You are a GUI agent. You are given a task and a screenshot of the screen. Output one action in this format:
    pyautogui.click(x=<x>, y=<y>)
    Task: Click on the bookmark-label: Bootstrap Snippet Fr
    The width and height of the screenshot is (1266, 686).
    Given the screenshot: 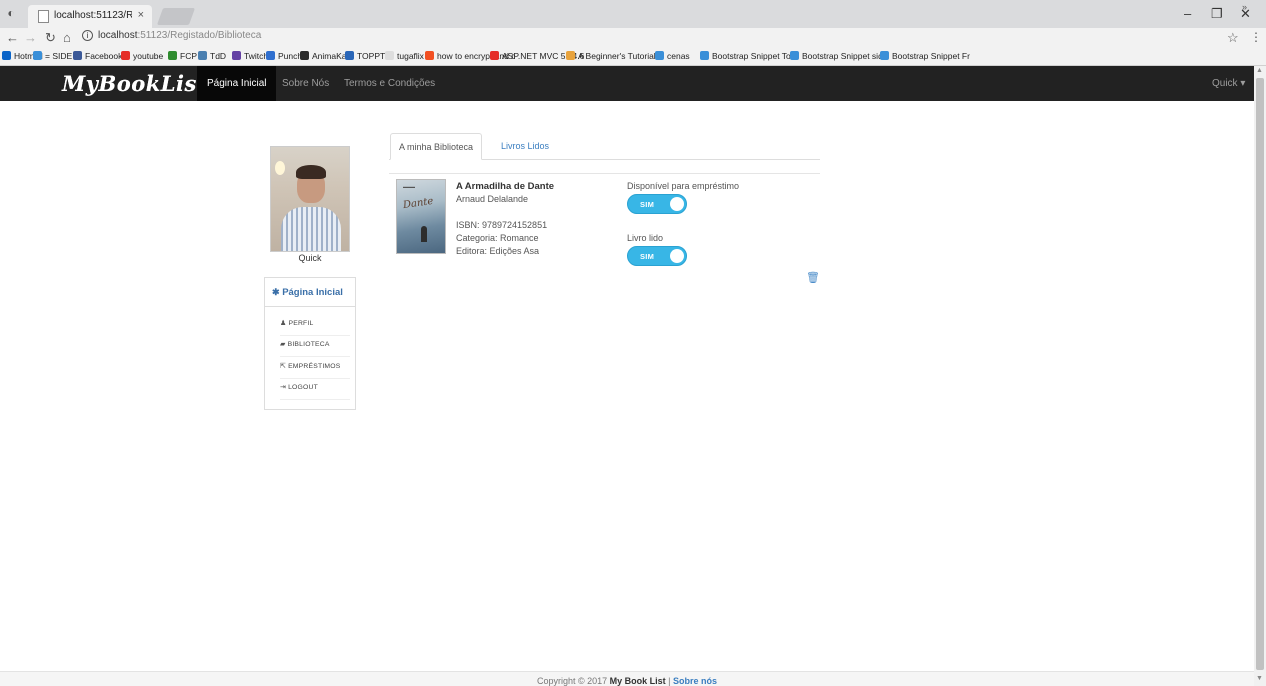 What is the action you would take?
    pyautogui.click(x=931, y=56)
    